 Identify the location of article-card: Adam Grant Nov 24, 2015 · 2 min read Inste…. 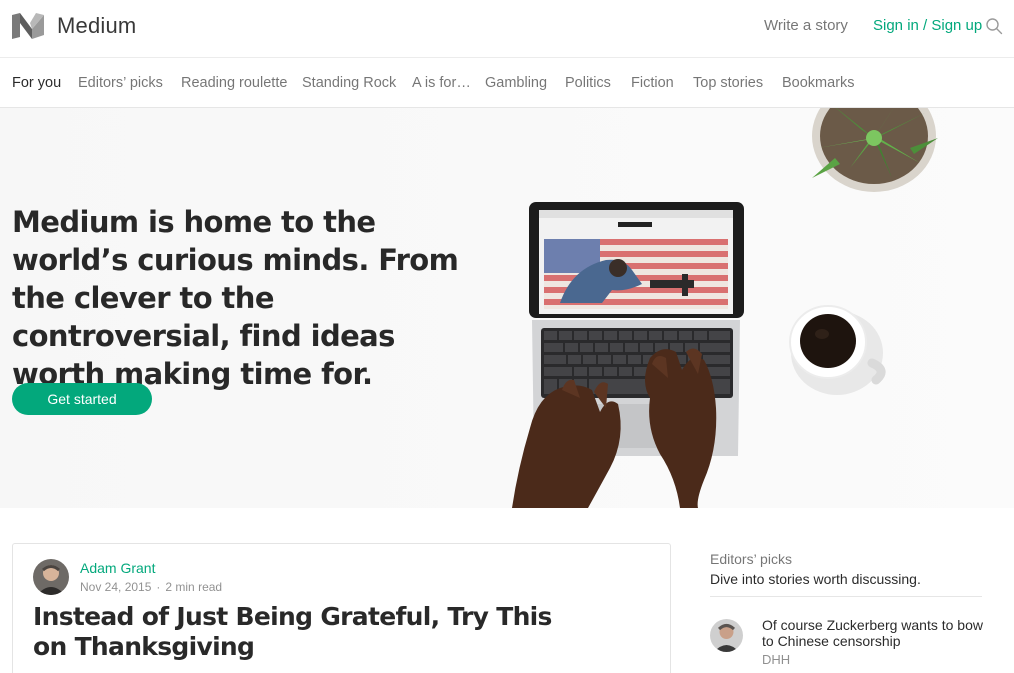
(341, 608).